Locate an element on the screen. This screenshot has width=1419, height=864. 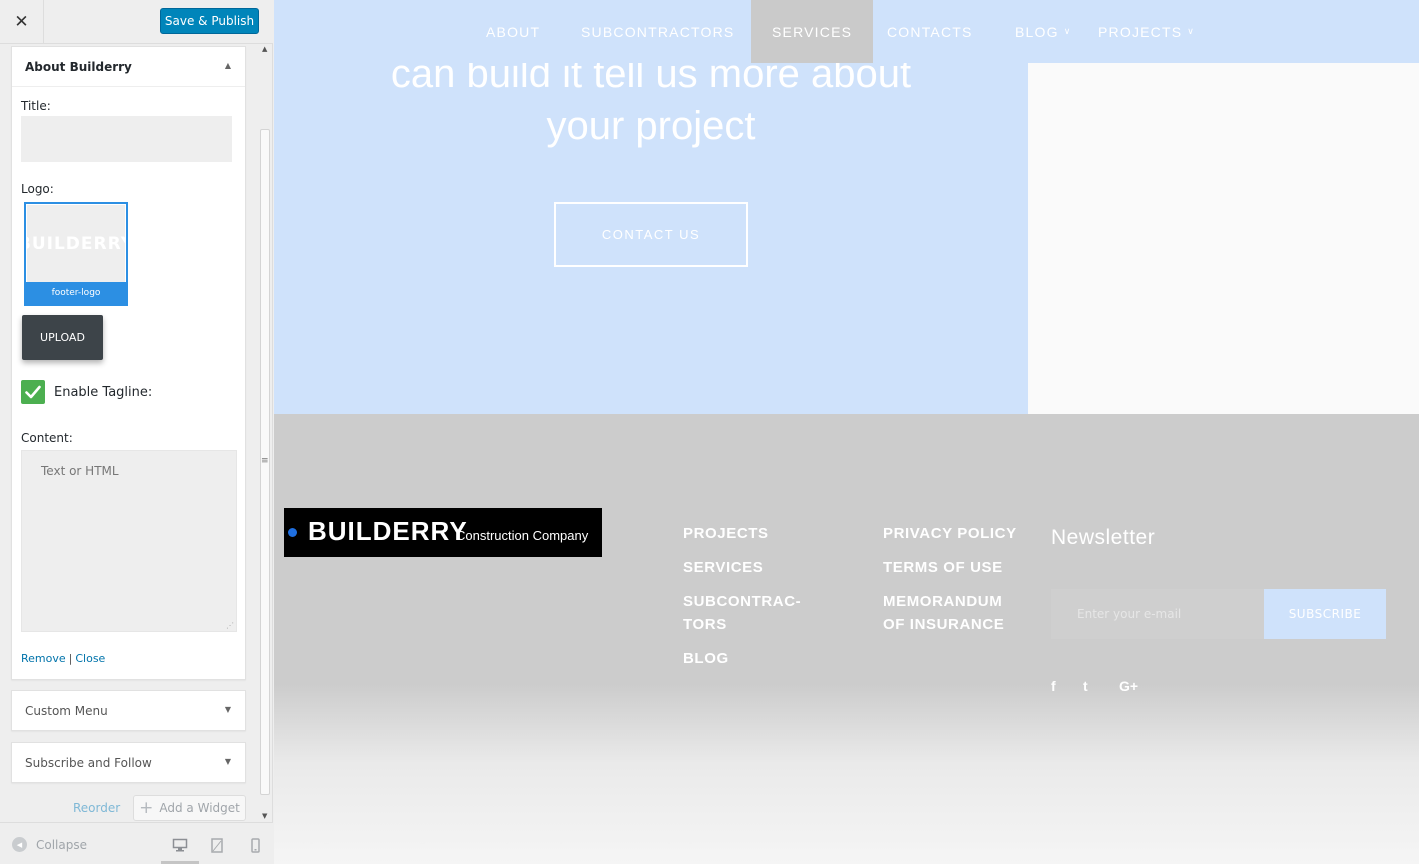
collapse-label: Collapse is located at coordinates (61, 844).